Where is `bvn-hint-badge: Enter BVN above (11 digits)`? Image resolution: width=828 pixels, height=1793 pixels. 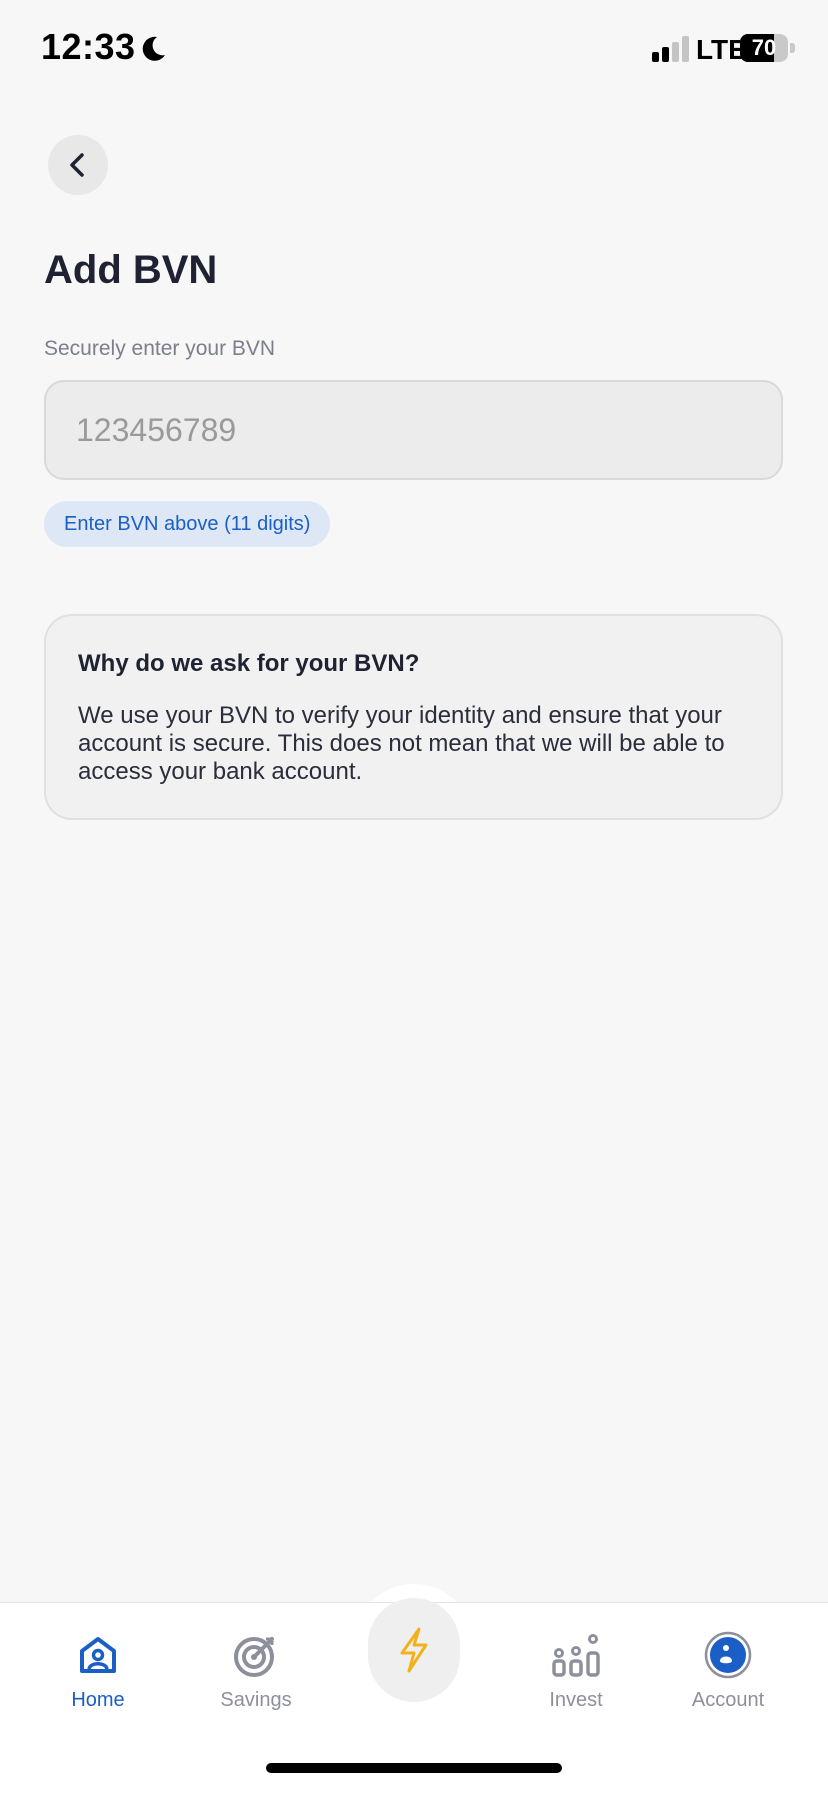
bvn-hint-badge: Enter BVN above (11 digits) is located at coordinates (187, 524).